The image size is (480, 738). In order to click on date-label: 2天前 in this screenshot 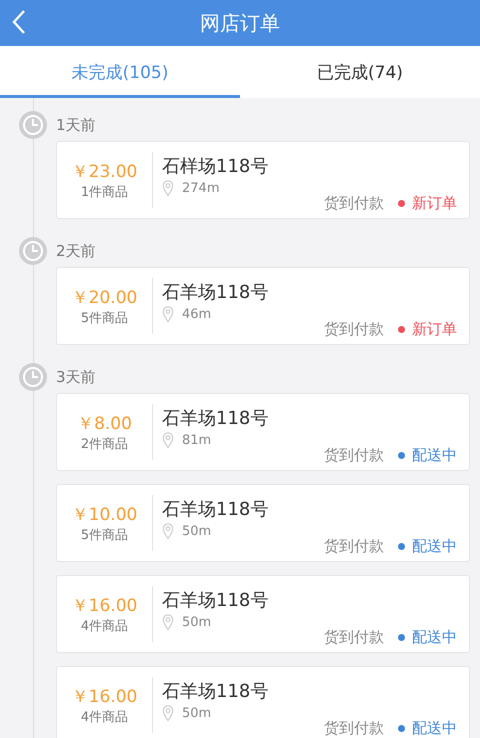, I will do `click(76, 251)`.